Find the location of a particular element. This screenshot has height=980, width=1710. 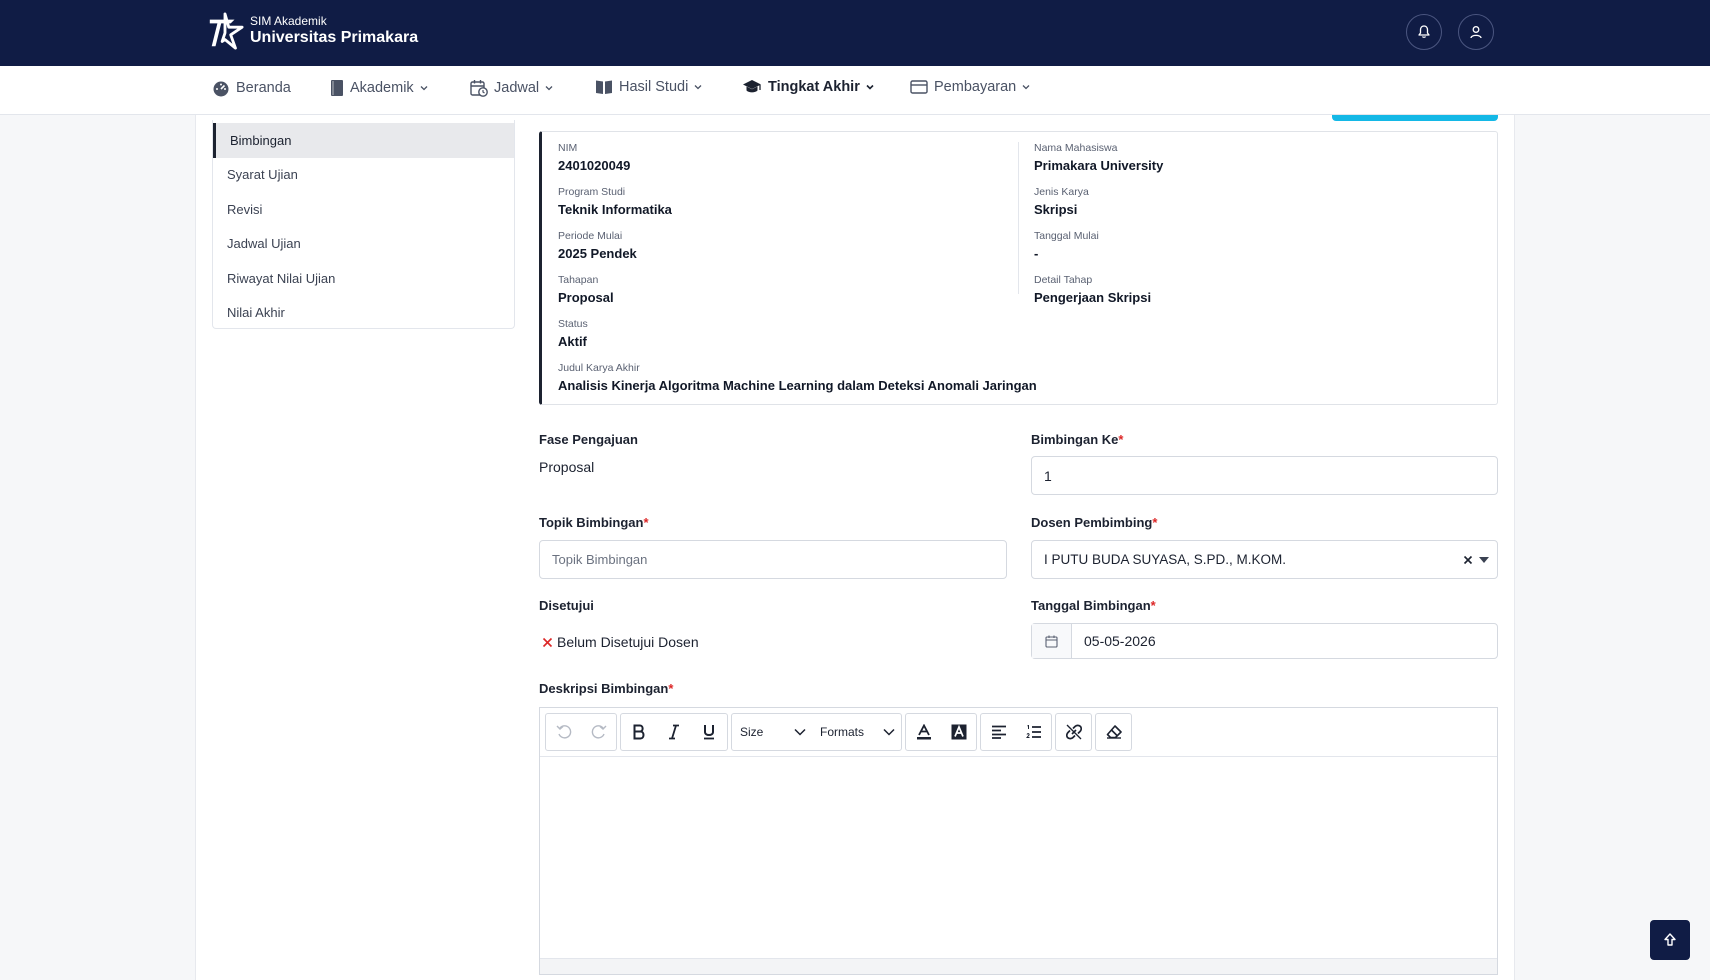

paragraph-group is located at coordinates (1016, 732).